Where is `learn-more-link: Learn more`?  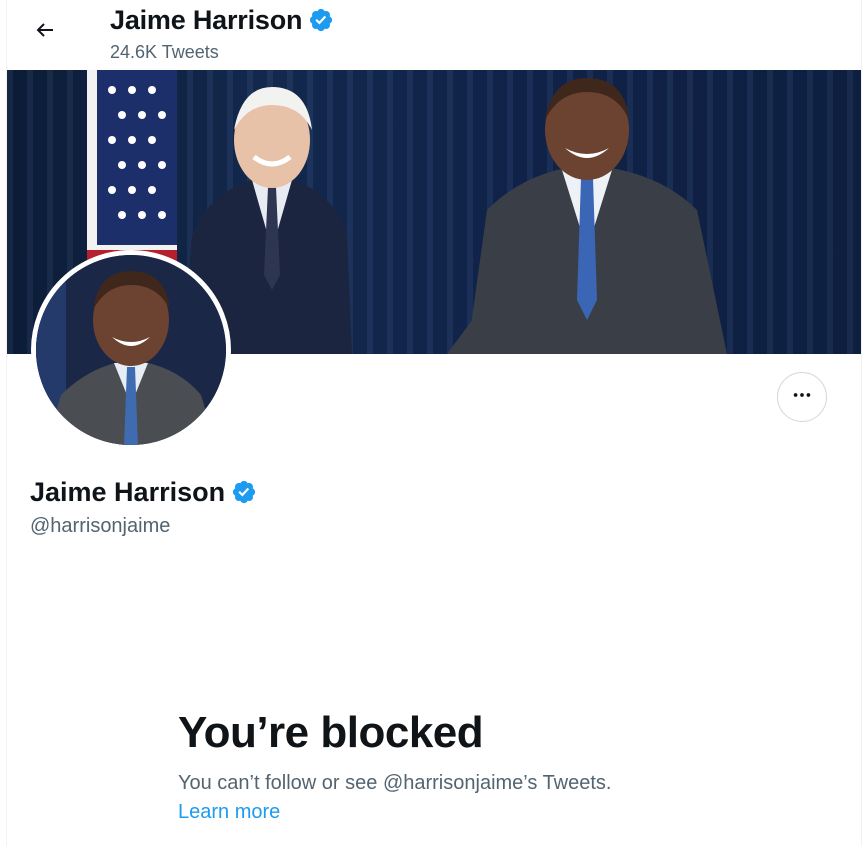 learn-more-link: Learn more is located at coordinates (229, 812).